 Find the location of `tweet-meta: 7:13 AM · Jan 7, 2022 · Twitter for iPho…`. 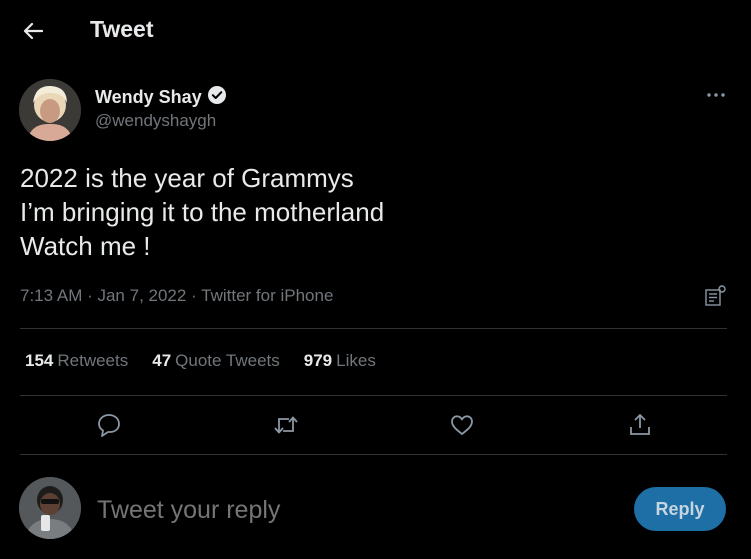

tweet-meta: 7:13 AM · Jan 7, 2022 · Twitter for iPho… is located at coordinates (176, 296).